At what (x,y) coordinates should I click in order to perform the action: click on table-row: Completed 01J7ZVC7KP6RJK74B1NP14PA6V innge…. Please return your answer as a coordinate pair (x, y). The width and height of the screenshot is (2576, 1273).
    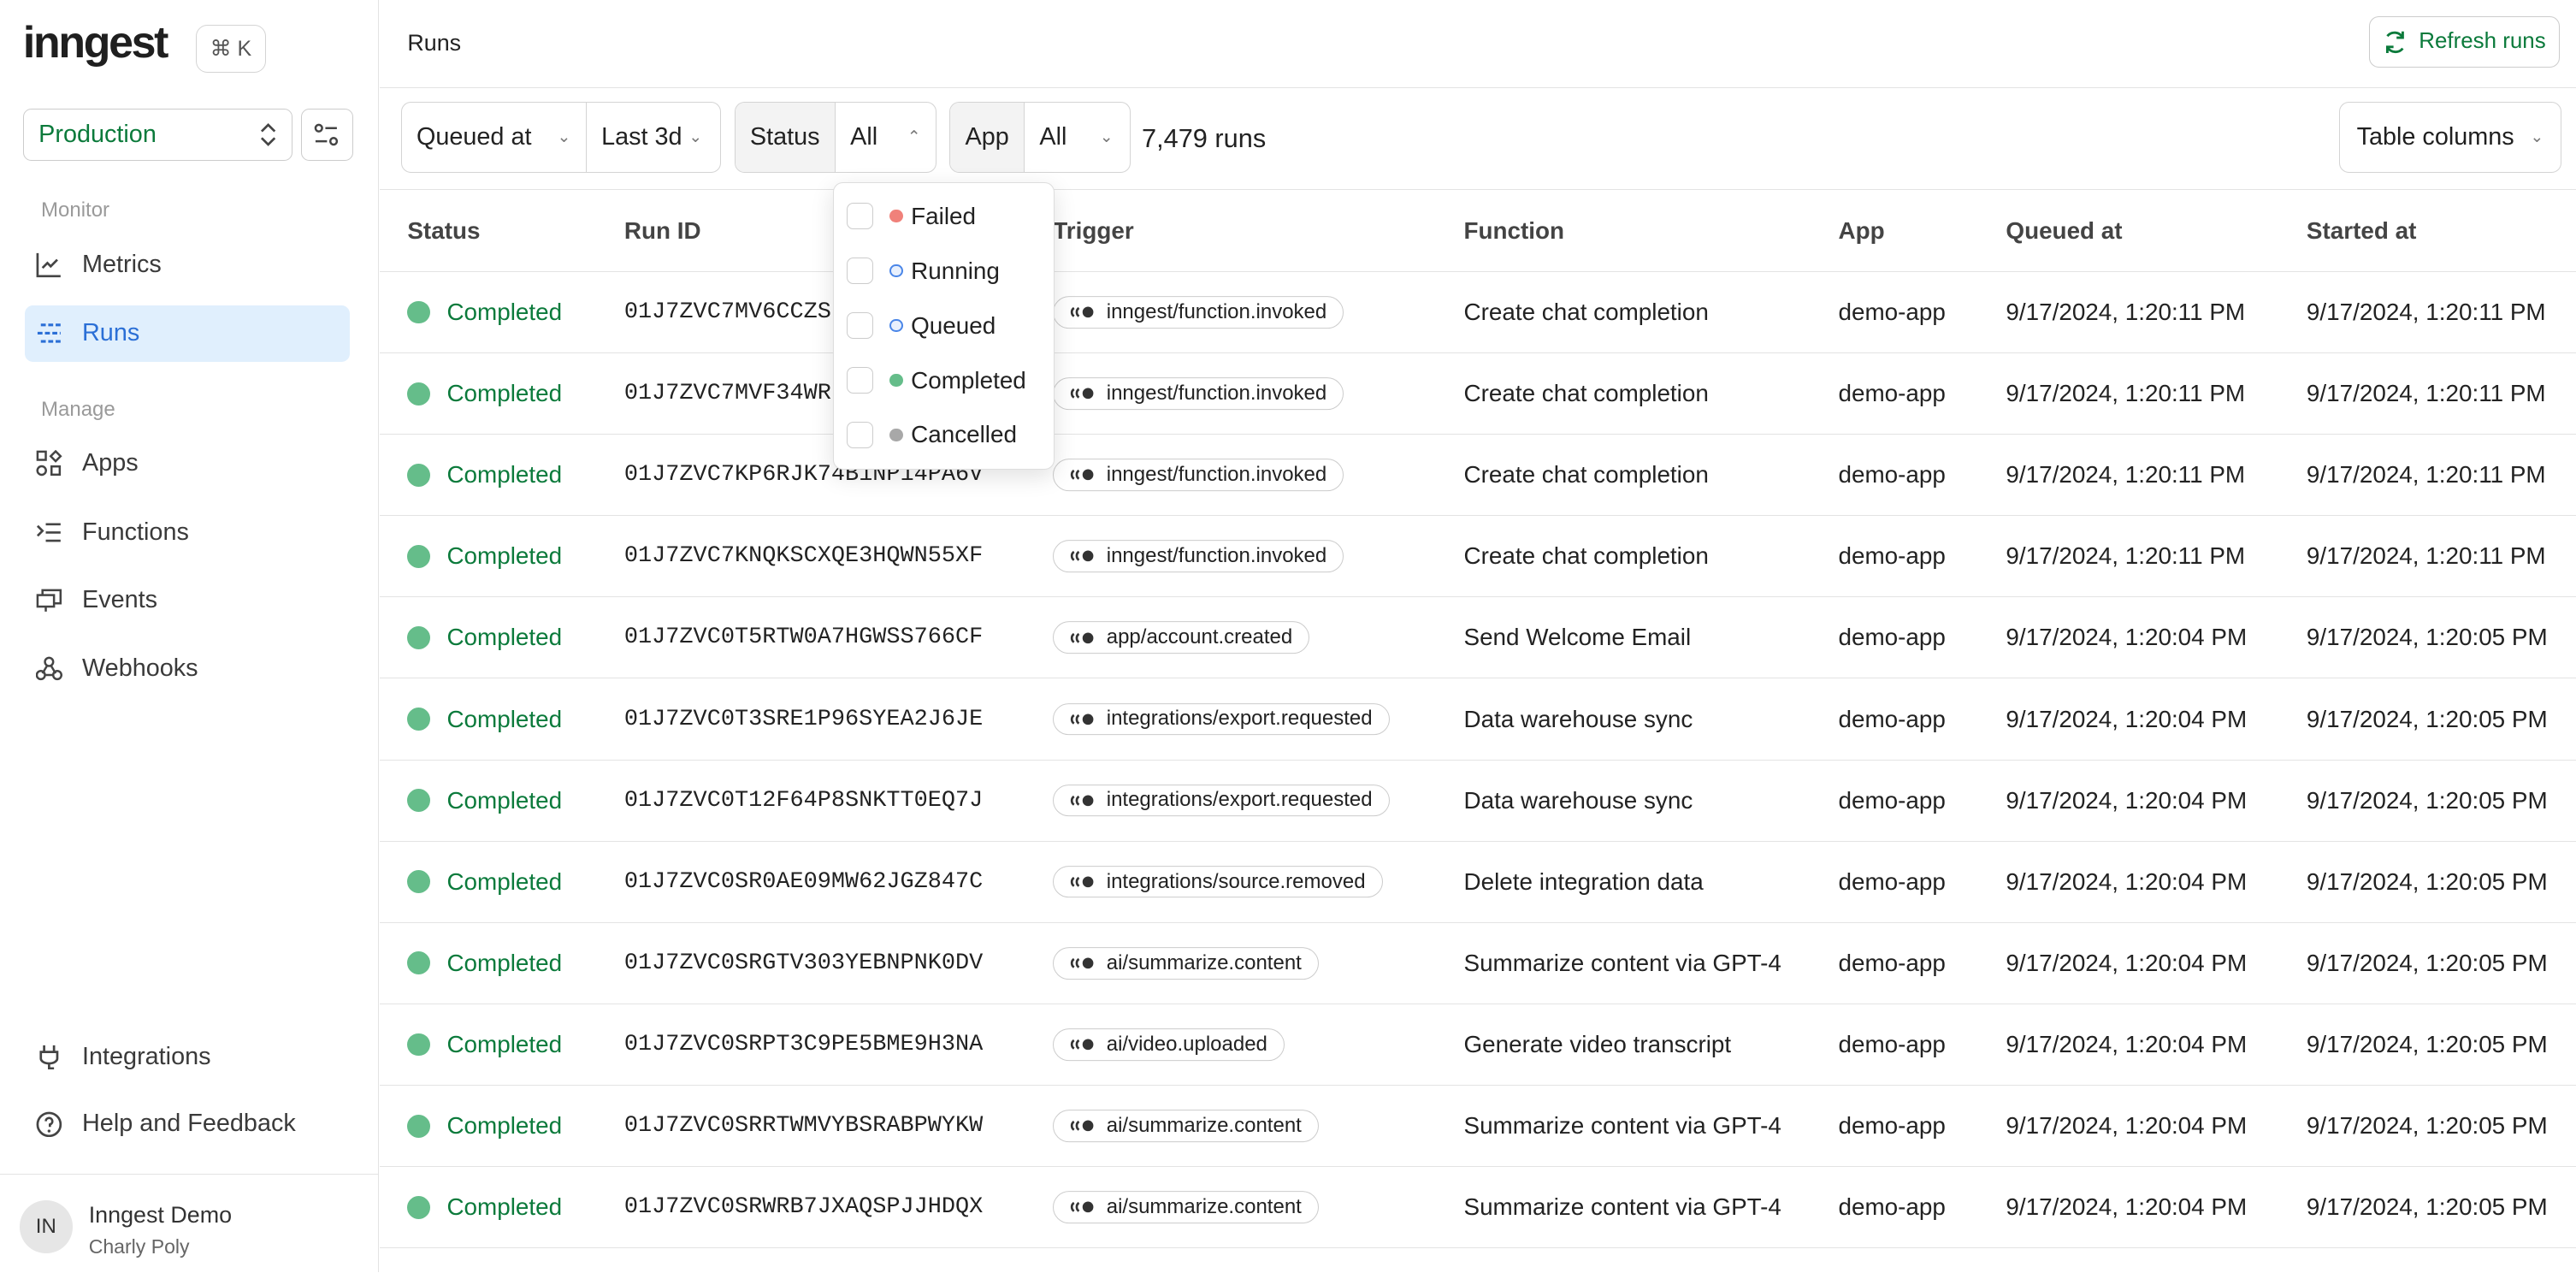
    Looking at the image, I should click on (1477, 476).